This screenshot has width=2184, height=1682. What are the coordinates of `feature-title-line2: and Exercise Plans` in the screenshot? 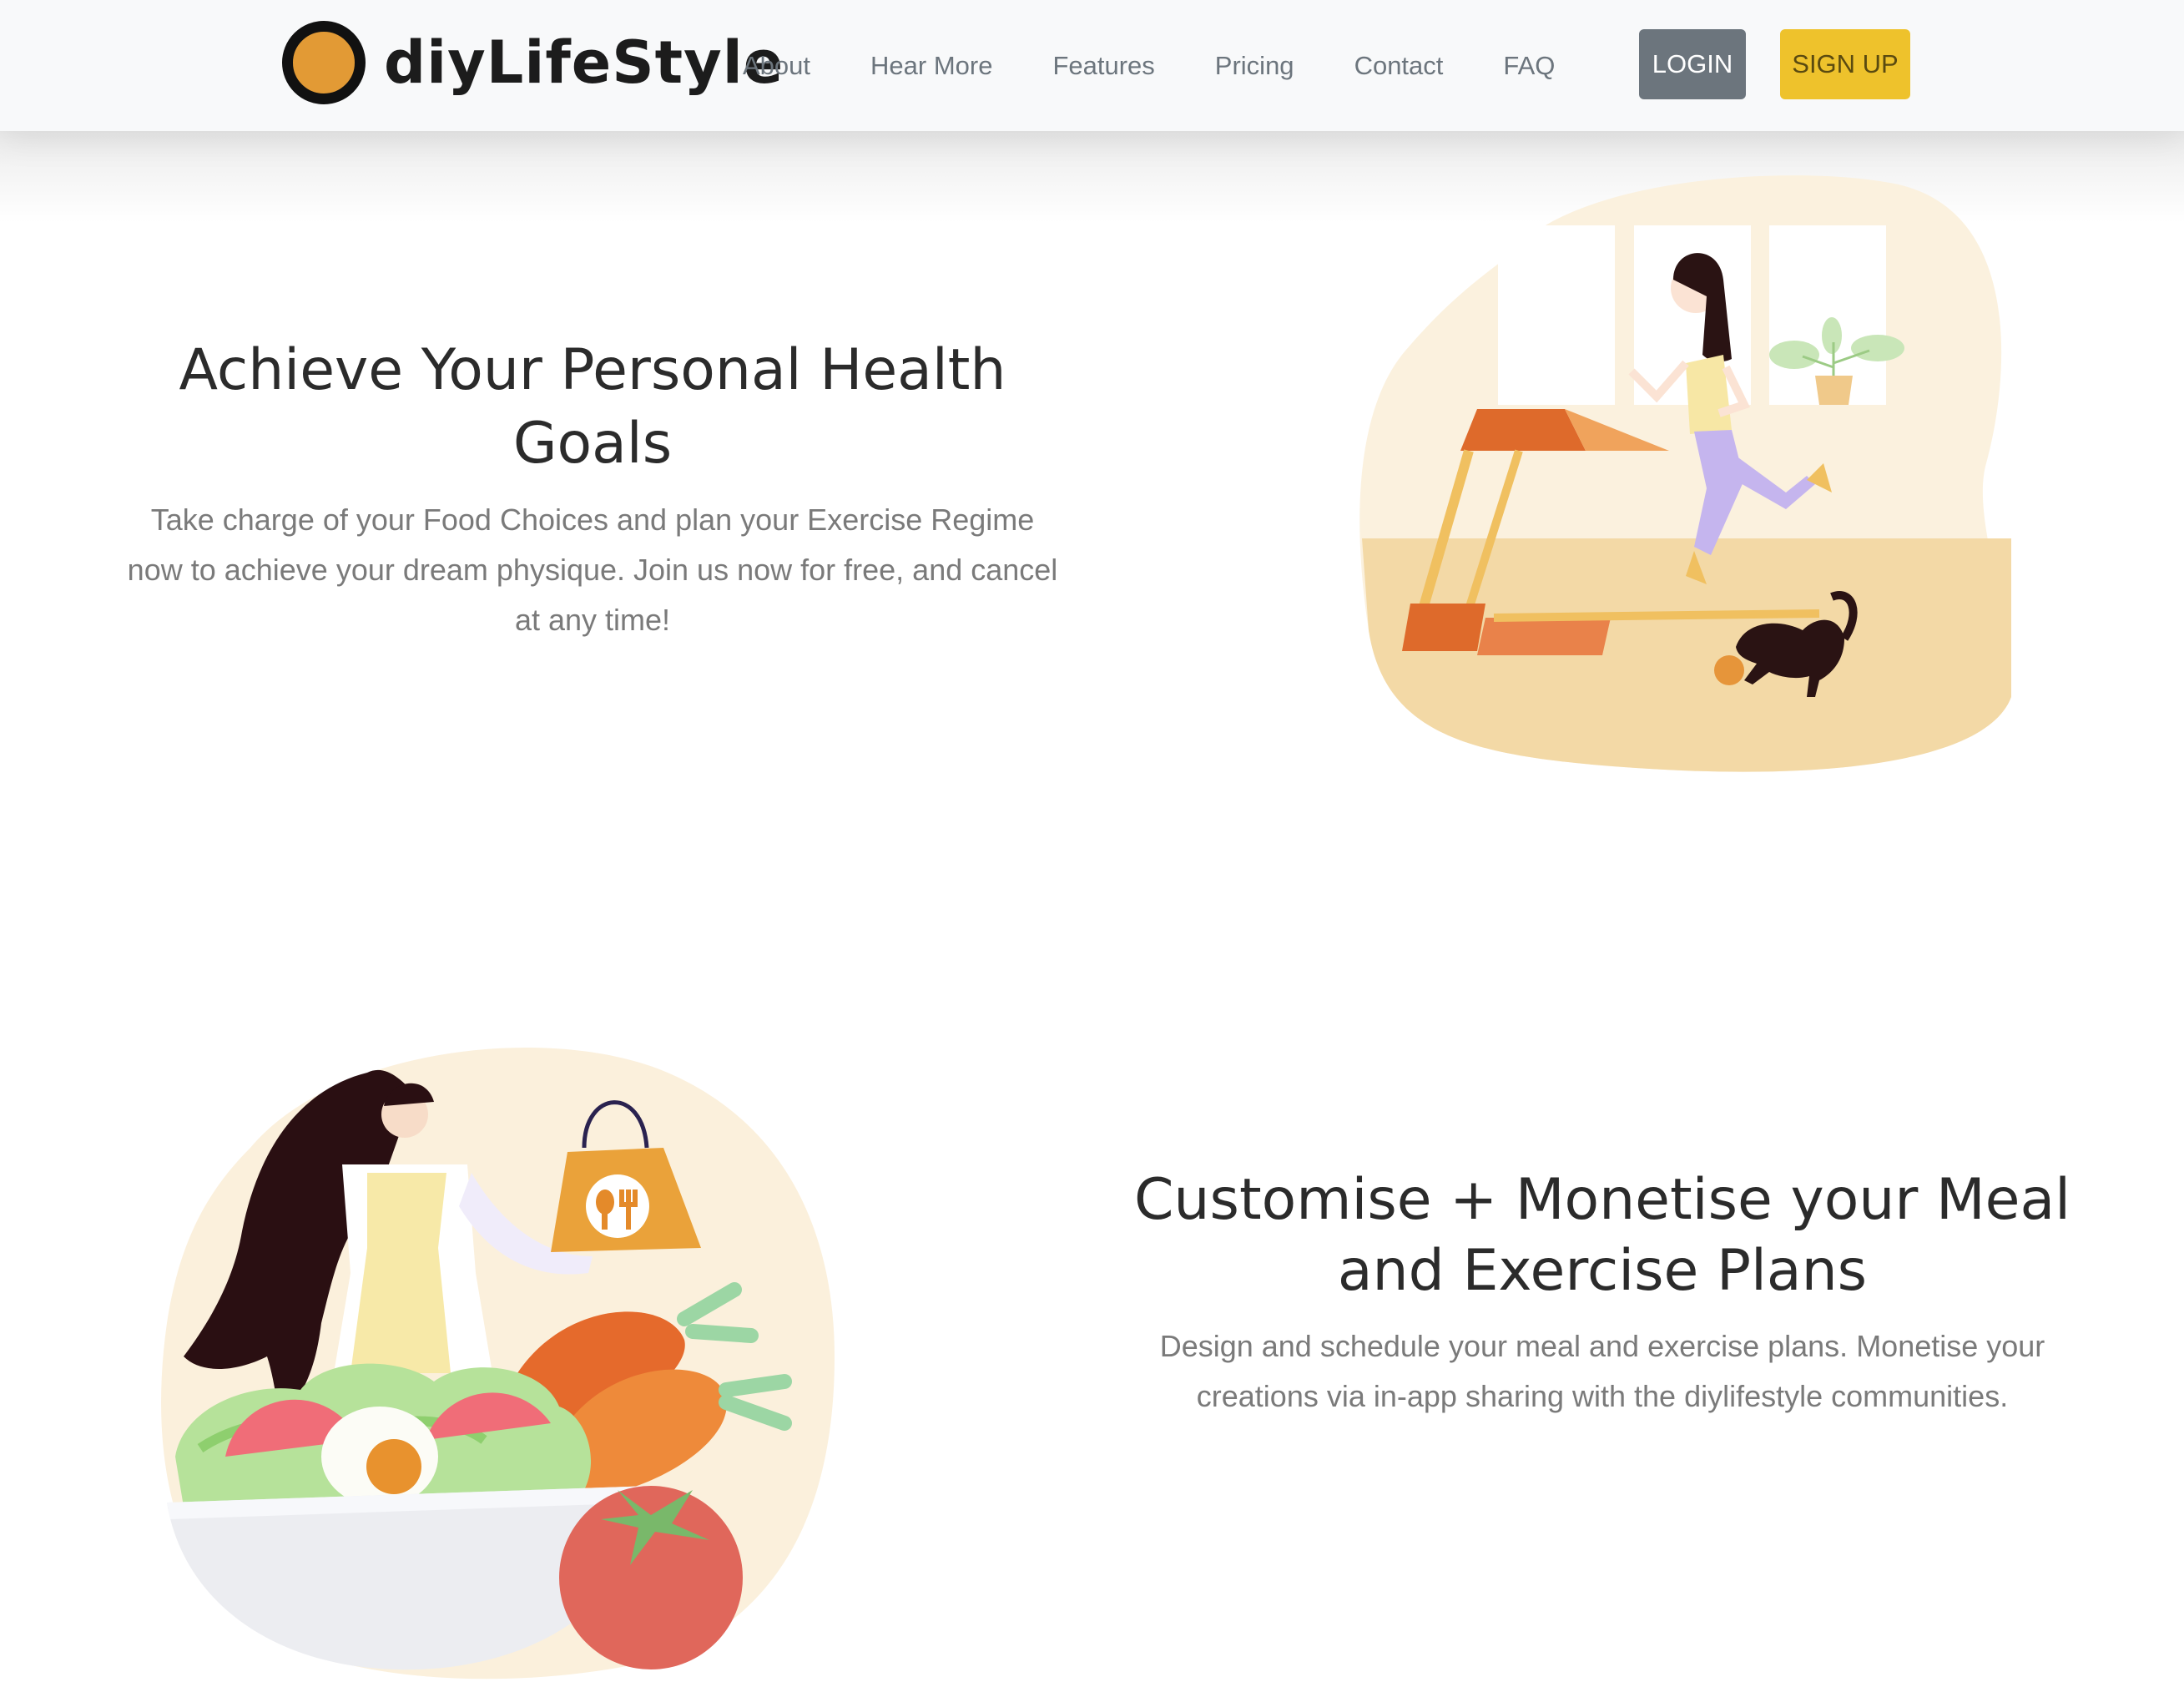 It's located at (1602, 1271).